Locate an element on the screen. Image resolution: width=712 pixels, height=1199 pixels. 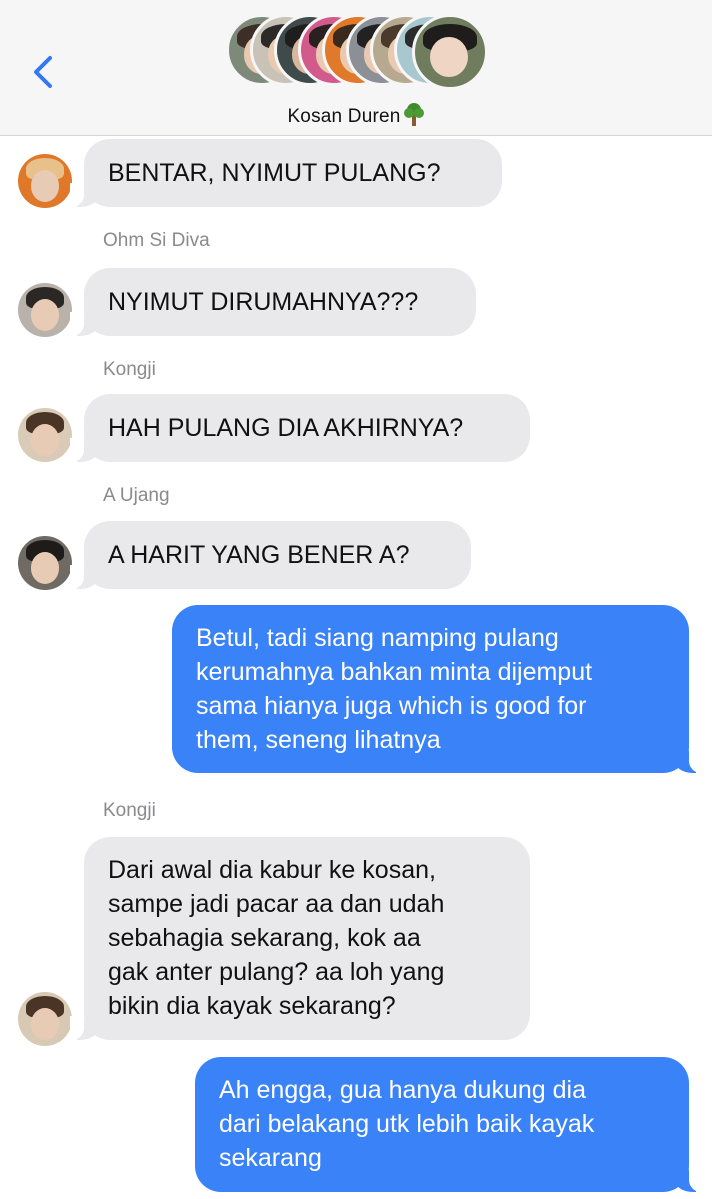
message-text-line: dari belakang utk lebih baik kayak is located at coordinates (407, 1124).